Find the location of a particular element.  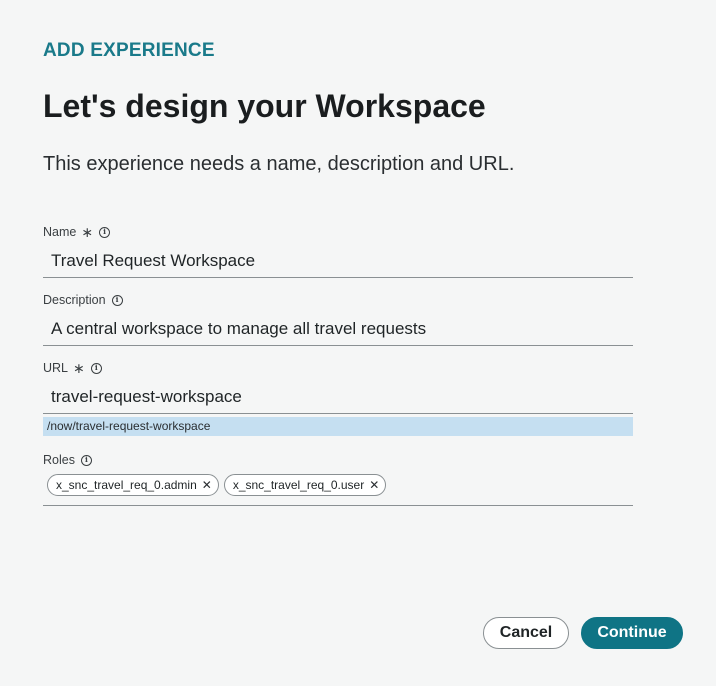

cancel-button: Cancel is located at coordinates (526, 633).